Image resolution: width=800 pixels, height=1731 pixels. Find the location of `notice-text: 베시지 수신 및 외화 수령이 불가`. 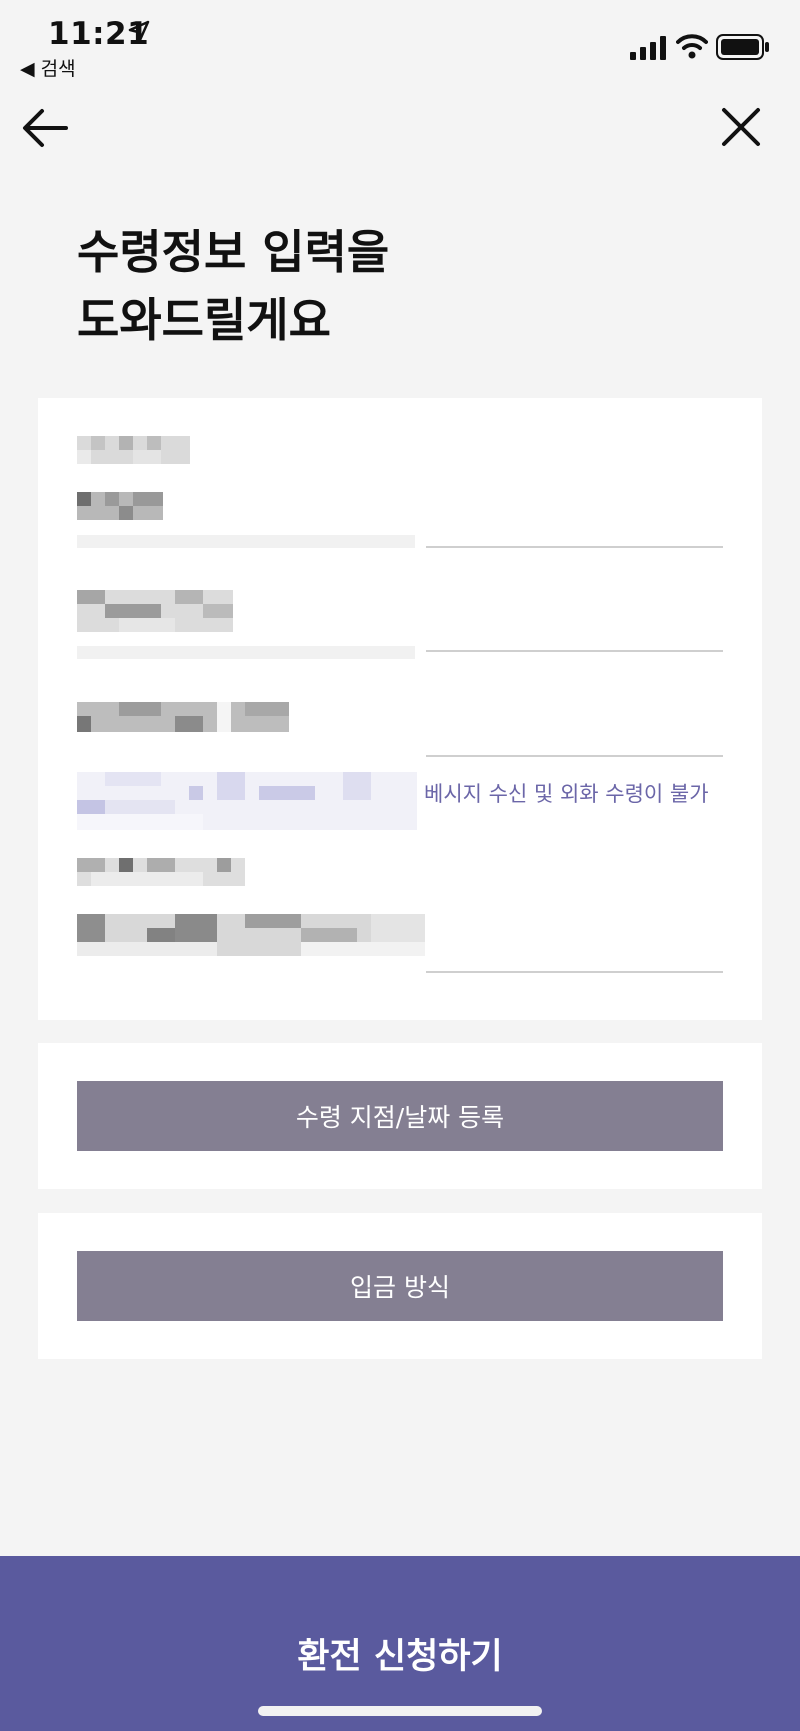

notice-text: 베시지 수신 및 외화 수령이 불가 is located at coordinates (566, 794).